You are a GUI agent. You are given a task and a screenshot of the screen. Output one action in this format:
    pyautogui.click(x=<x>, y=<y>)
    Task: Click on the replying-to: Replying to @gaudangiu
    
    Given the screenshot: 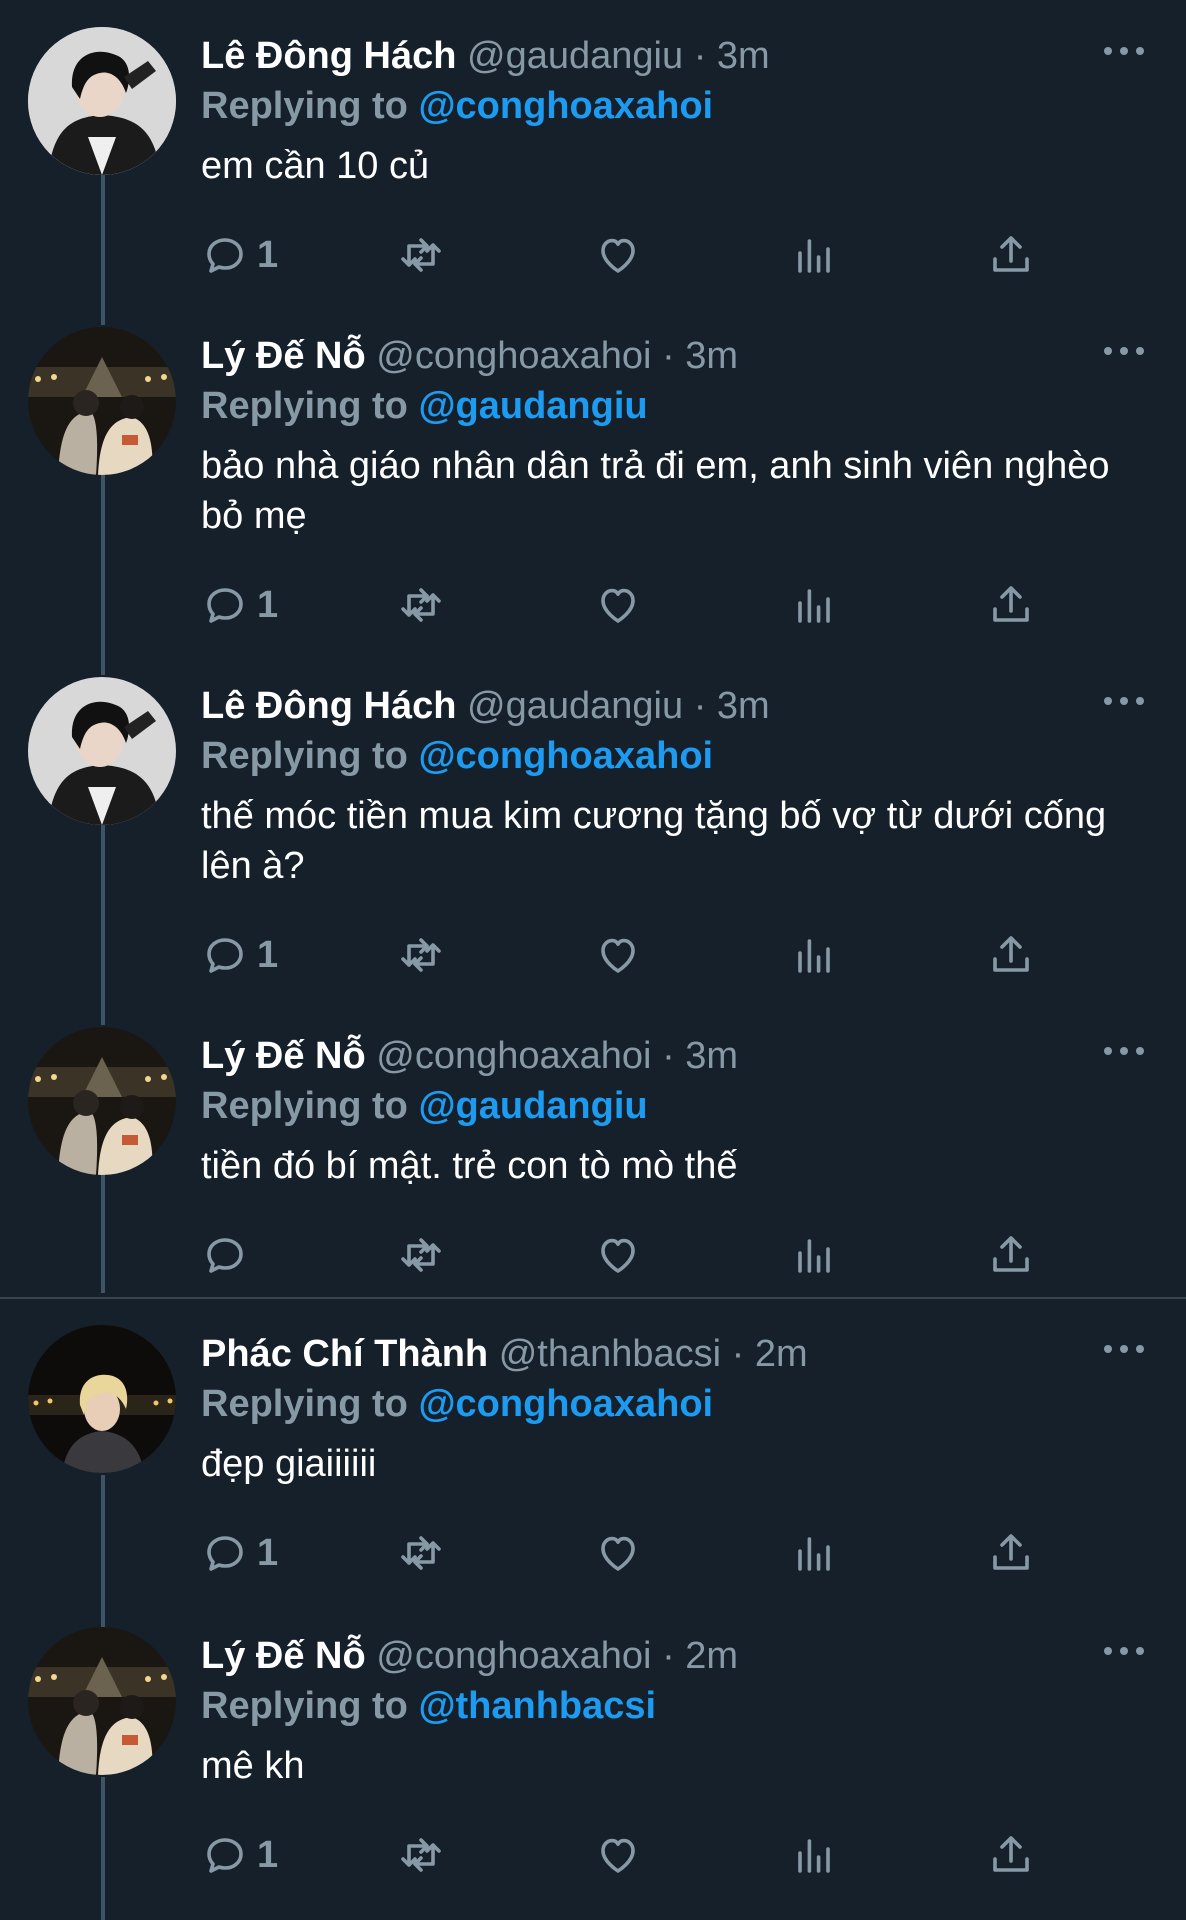 What is the action you would take?
    pyautogui.click(x=424, y=1106)
    